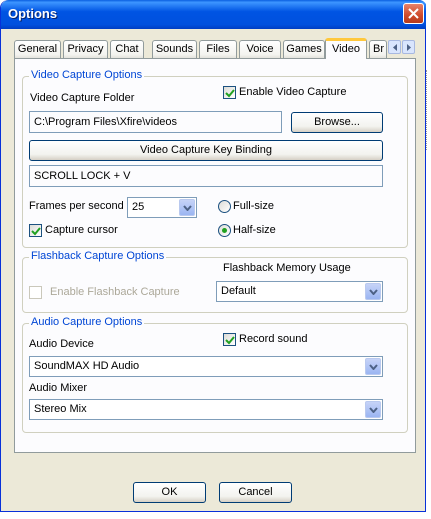 The image size is (431, 519). I want to click on video-capture-group-title: Video Capture Options, so click(87, 75).